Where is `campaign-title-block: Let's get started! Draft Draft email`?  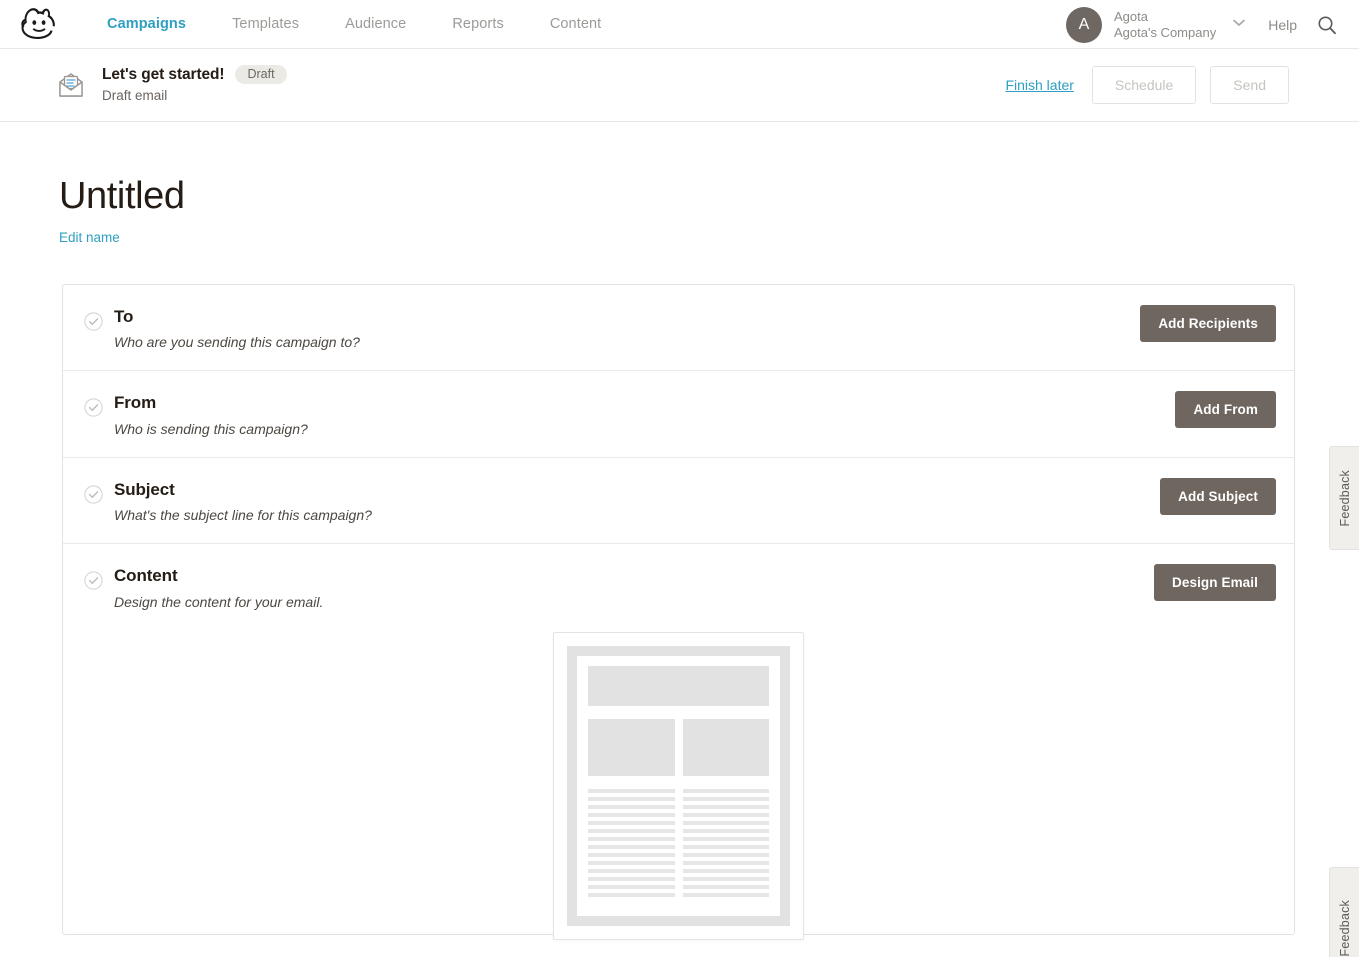
campaign-title-block: Let's get started! Draft Draft email is located at coordinates (194, 84).